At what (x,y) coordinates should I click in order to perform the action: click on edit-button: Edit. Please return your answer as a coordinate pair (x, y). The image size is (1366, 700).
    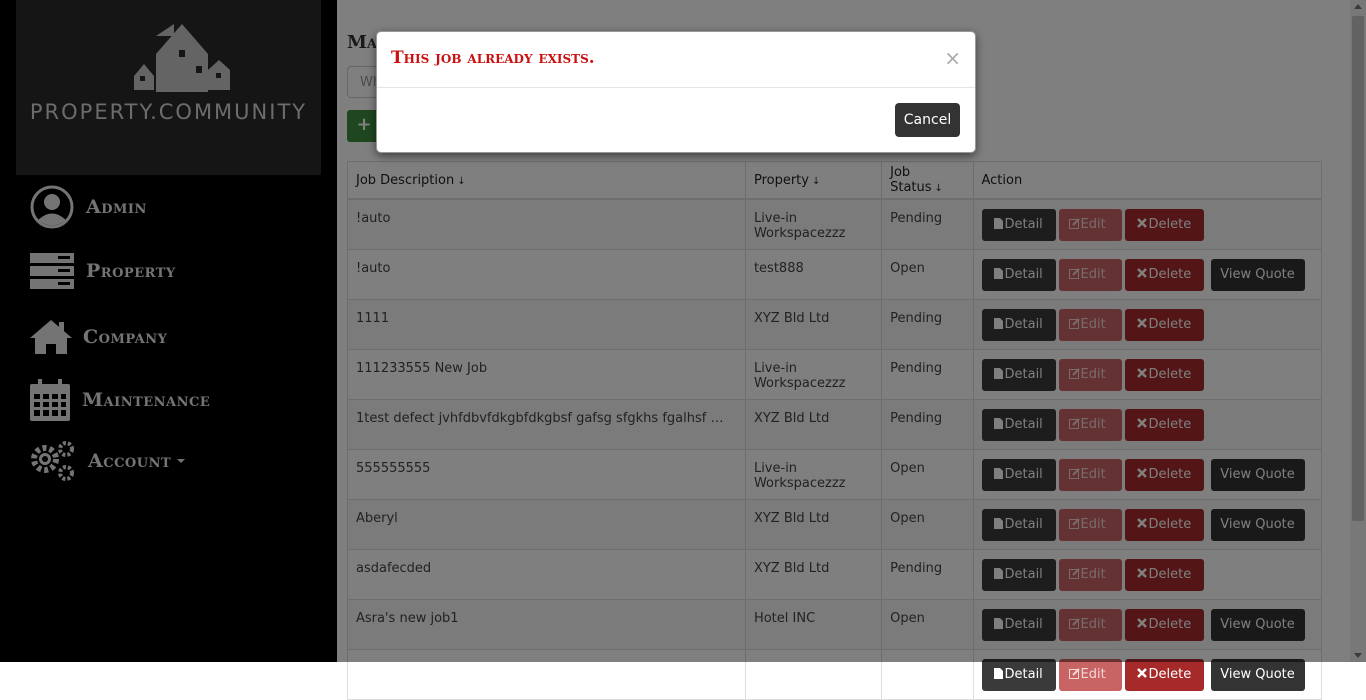
    Looking at the image, I should click on (1090, 674).